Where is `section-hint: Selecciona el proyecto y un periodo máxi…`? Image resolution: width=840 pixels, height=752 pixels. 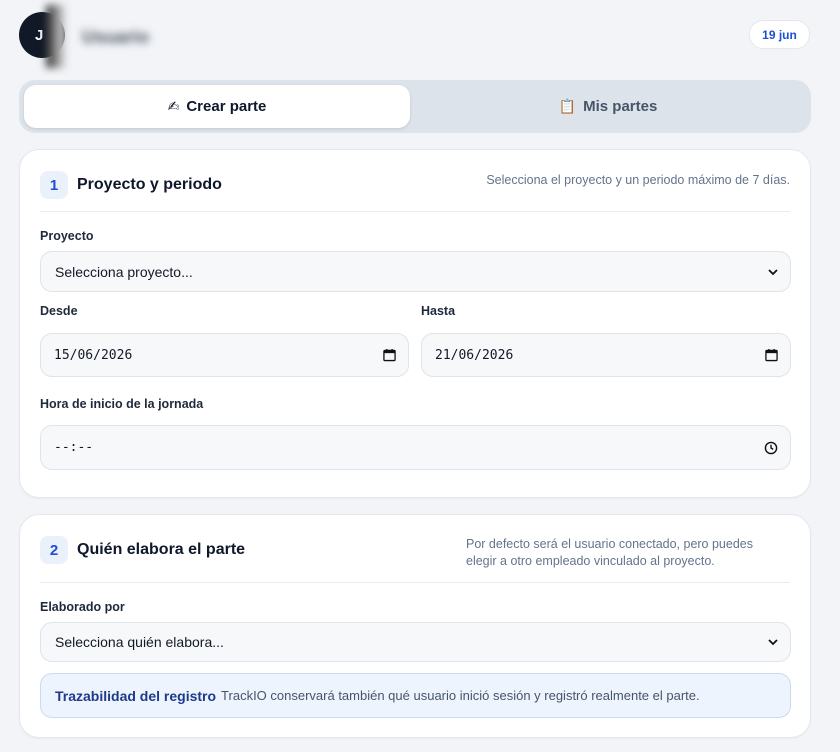 section-hint: Selecciona el proyecto y un periodo máxi… is located at coordinates (638, 180).